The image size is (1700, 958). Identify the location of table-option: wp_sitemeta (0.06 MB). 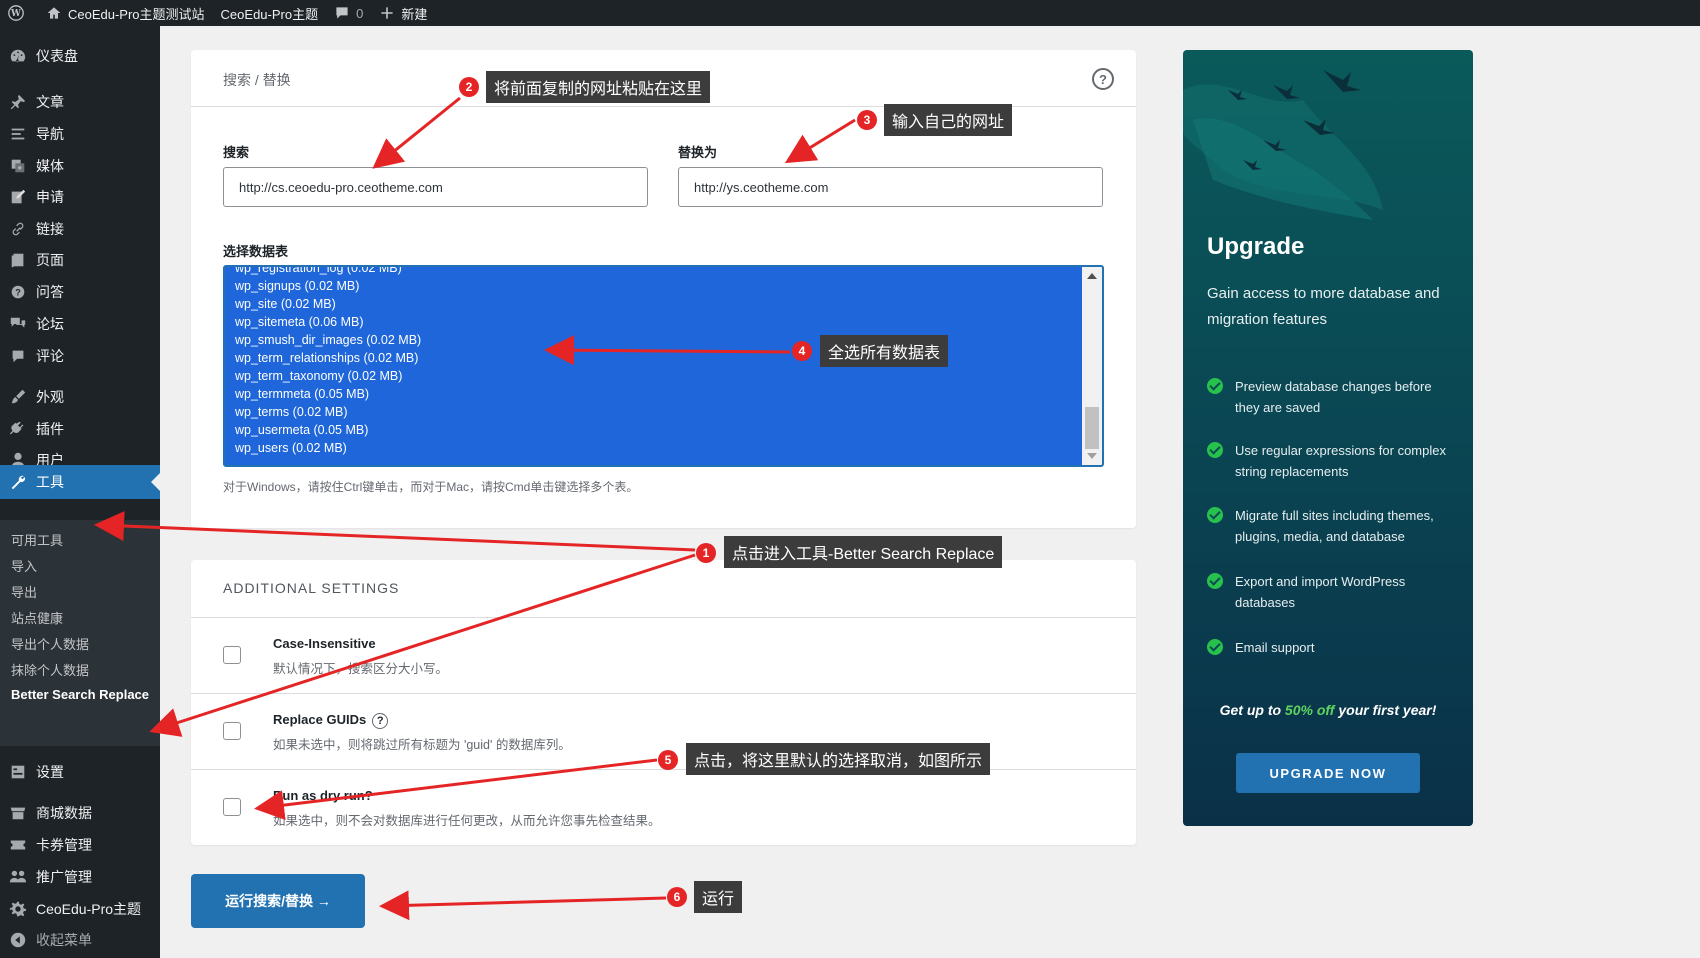
(299, 322).